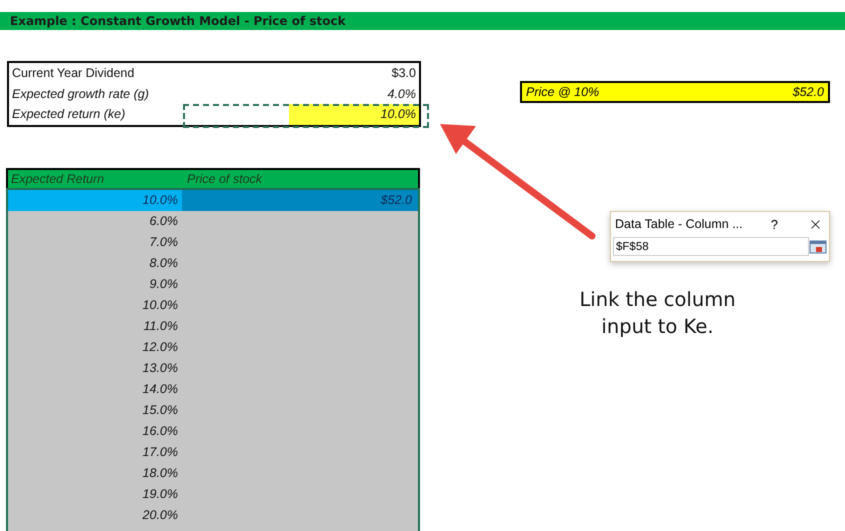  What do you see at coordinates (213, 389) in the screenshot?
I see `table-row: 14.0%` at bounding box center [213, 389].